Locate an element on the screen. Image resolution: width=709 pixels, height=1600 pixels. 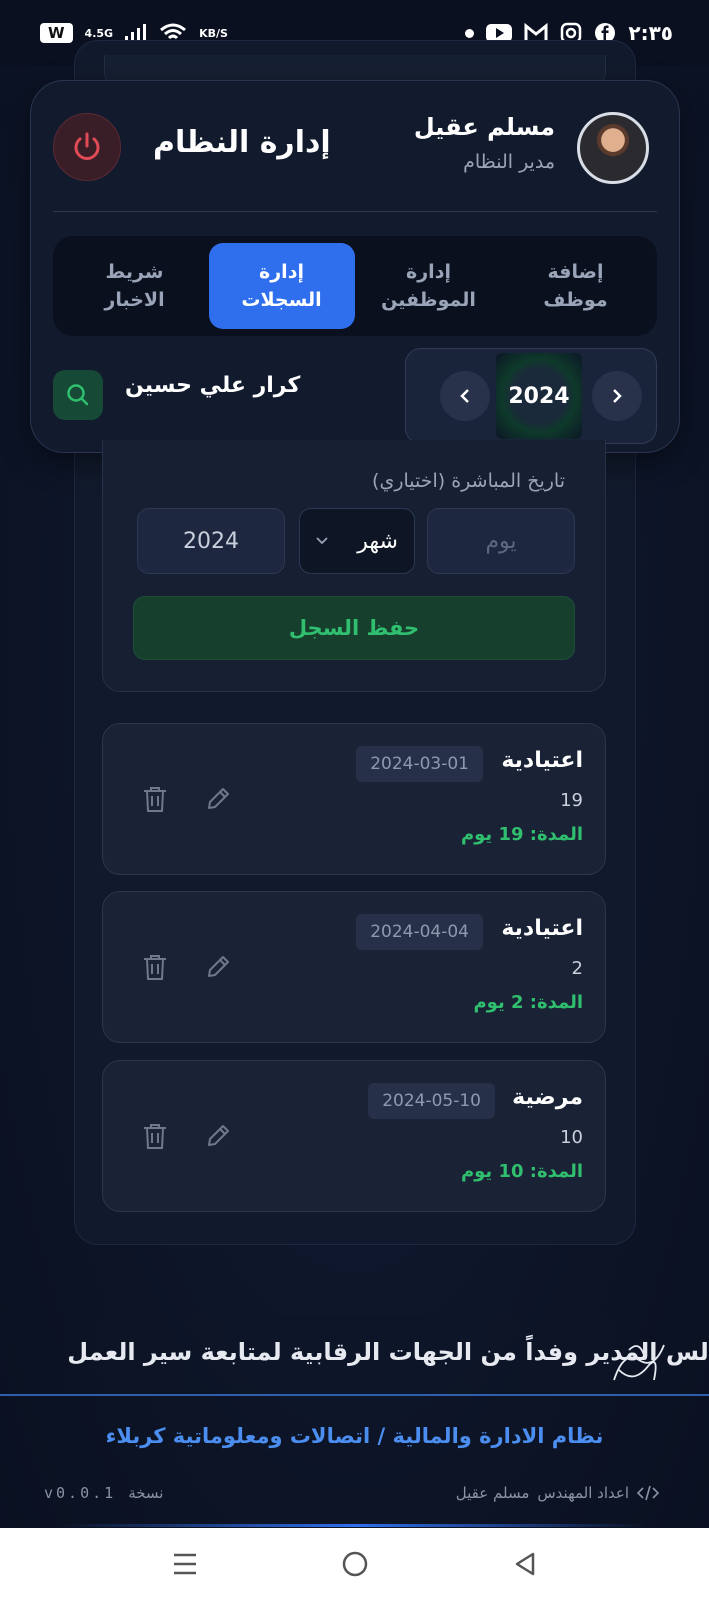
credit-name: مسلم عقيل is located at coordinates (492, 1493).